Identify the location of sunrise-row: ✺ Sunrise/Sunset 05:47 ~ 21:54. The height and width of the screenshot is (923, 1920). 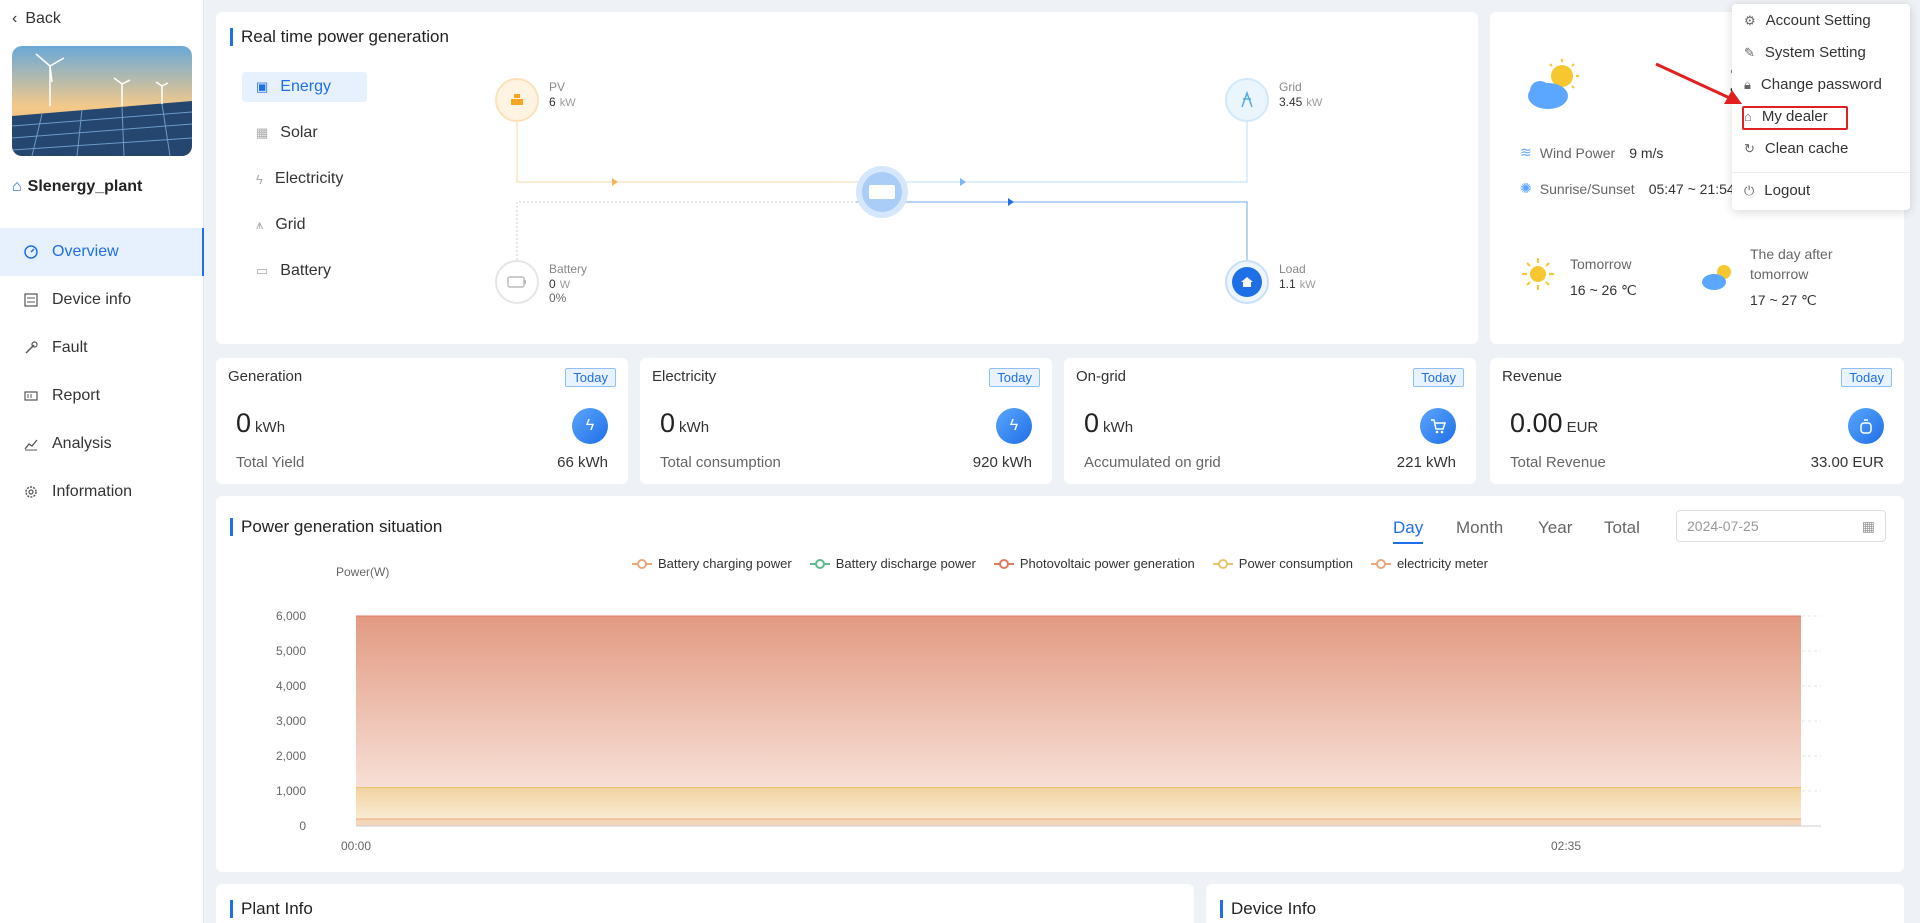
(1627, 188).